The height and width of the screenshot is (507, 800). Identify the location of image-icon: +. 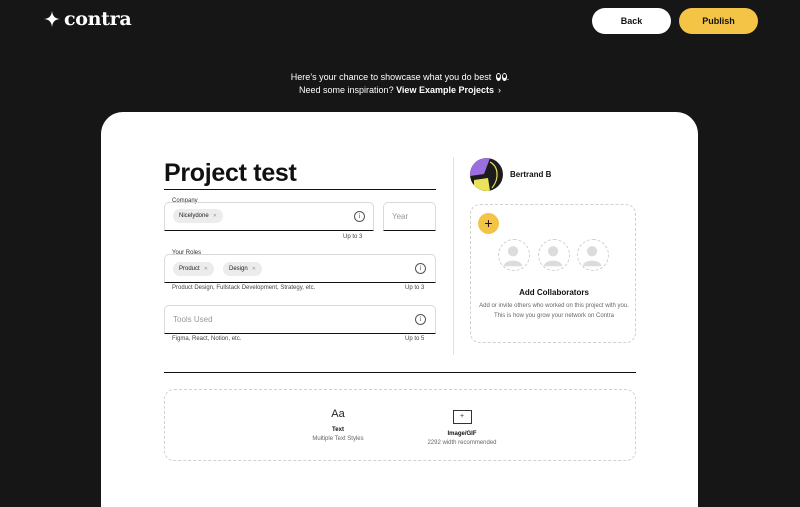
(462, 417).